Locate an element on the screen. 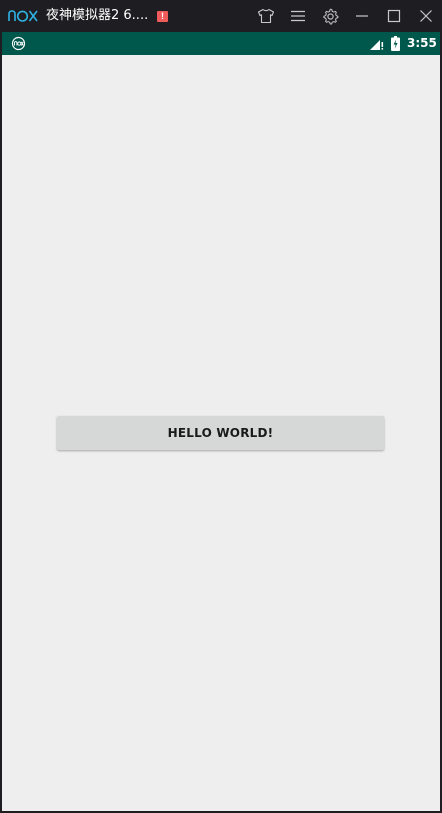 This screenshot has height=813, width=442. title-bar: 夜神模拟器2 6.... ! is located at coordinates (221, 16).